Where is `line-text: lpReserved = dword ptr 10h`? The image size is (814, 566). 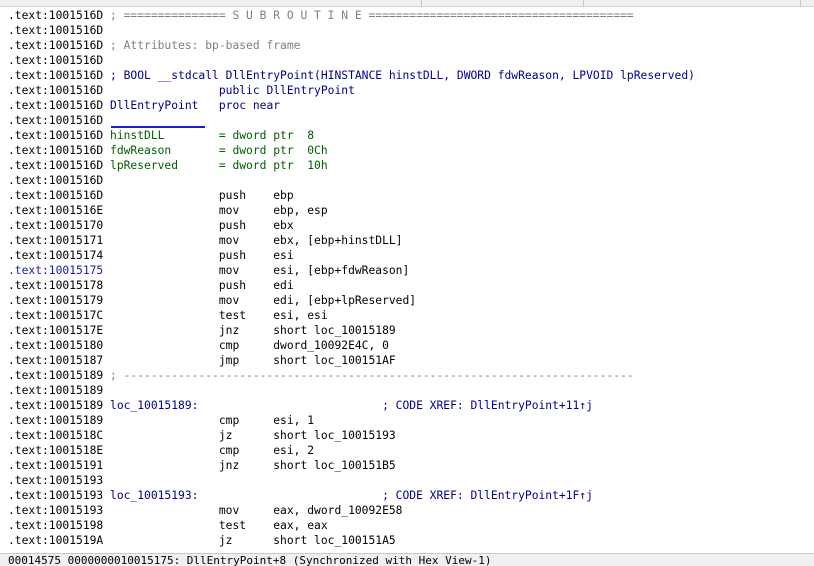 line-text: lpReserved = dword ptr 10h is located at coordinates (215, 165).